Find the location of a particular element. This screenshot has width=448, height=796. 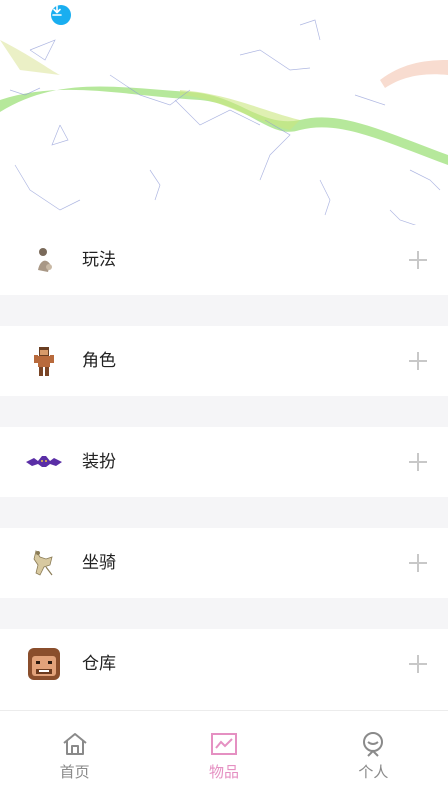

tab-items: 物品 is located at coordinates (223, 753).